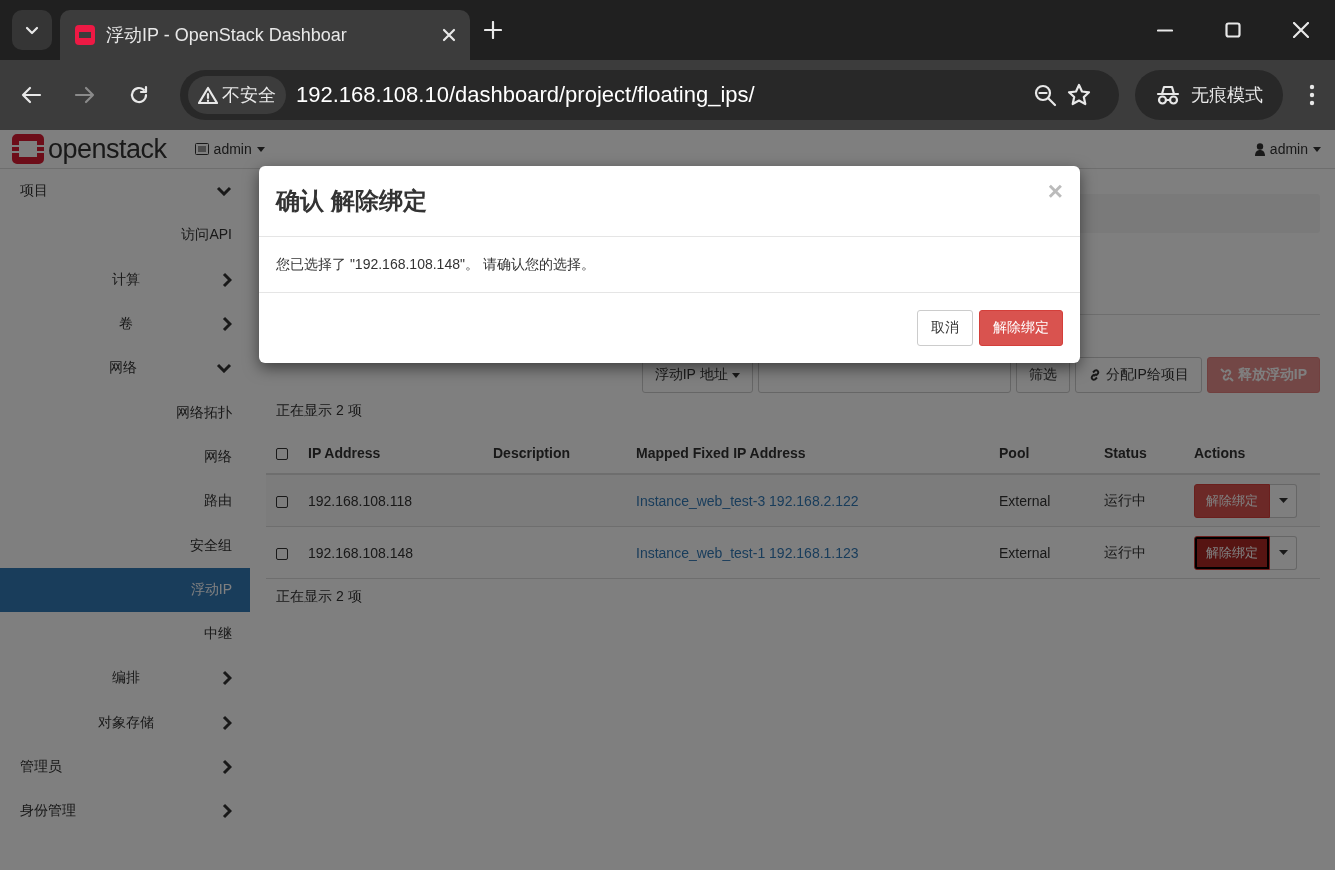 This screenshot has height=870, width=1335. What do you see at coordinates (945, 328) in the screenshot?
I see `cancel-button: 取消` at bounding box center [945, 328].